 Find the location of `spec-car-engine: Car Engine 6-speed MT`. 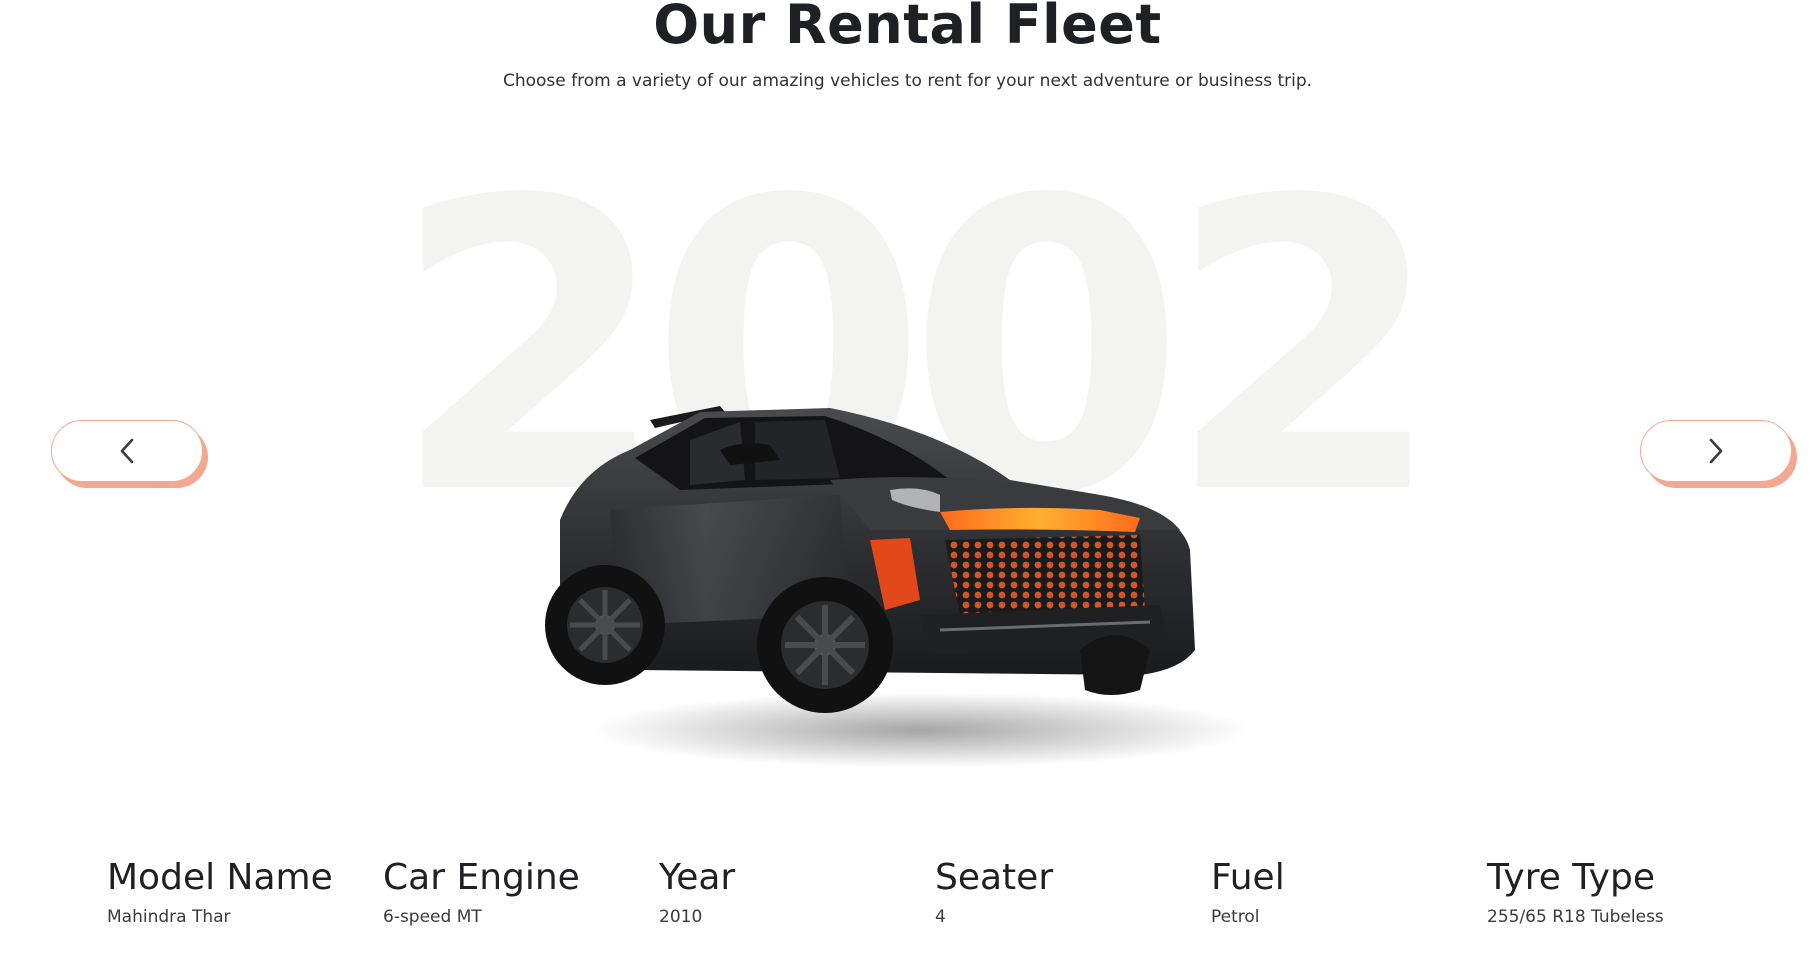

spec-car-engine: Car Engine 6-speed MT is located at coordinates (521, 891).